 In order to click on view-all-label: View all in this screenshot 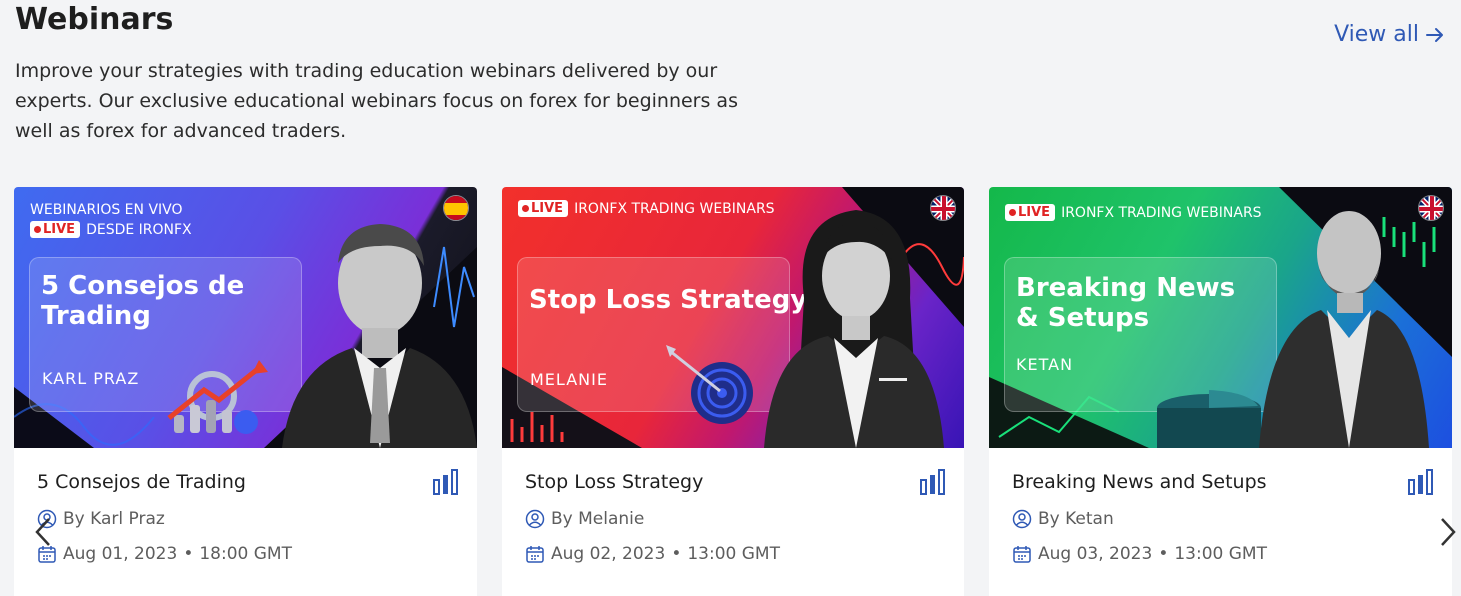, I will do `click(1376, 34)`.